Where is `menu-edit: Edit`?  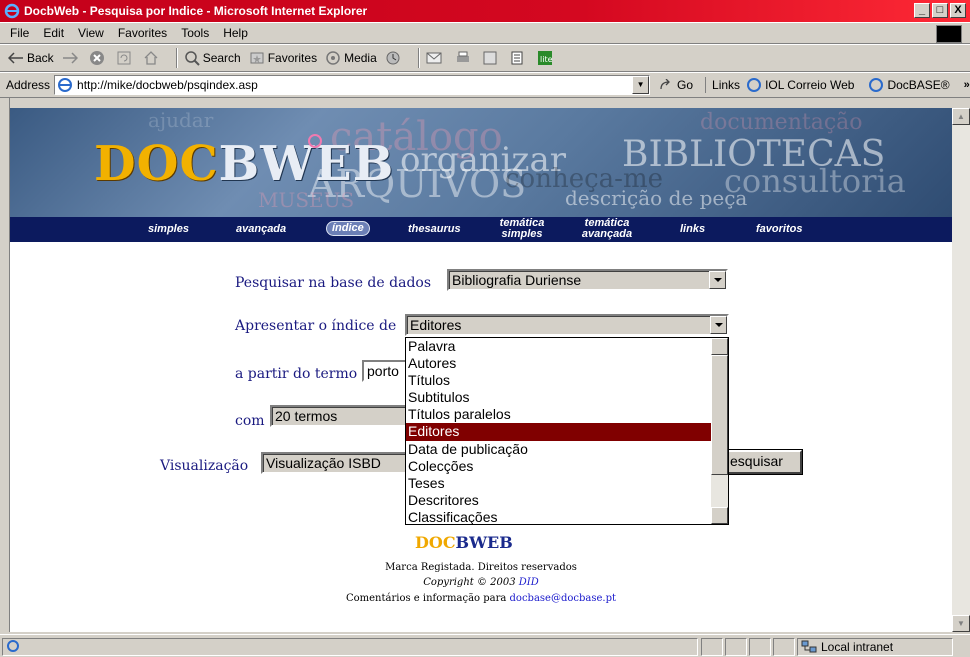
menu-edit: Edit is located at coordinates (53, 33).